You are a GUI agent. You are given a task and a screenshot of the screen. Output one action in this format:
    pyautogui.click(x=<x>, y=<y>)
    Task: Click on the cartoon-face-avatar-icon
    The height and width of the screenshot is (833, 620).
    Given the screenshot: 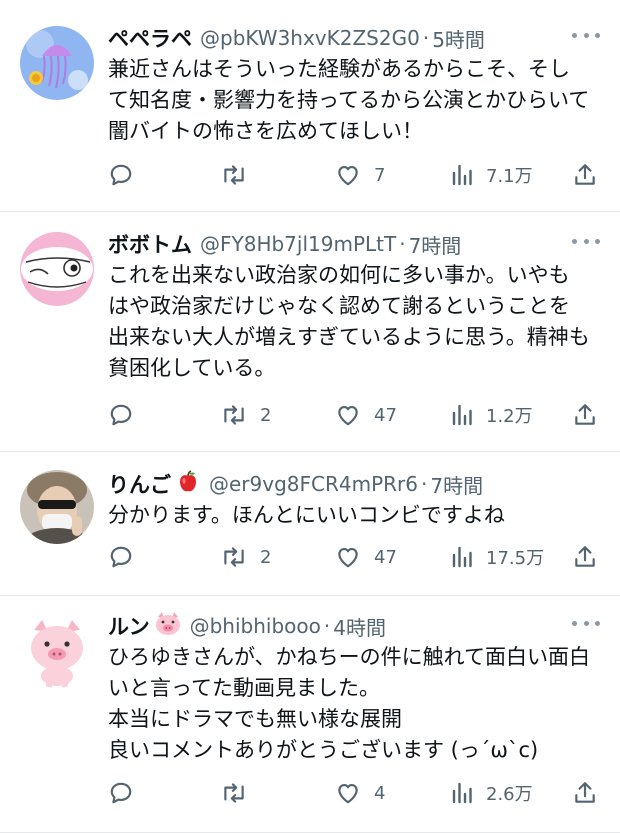 What is the action you would take?
    pyautogui.click(x=57, y=269)
    